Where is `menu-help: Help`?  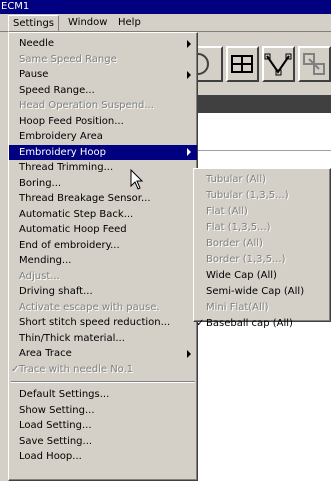
menu-help: Help is located at coordinates (129, 22).